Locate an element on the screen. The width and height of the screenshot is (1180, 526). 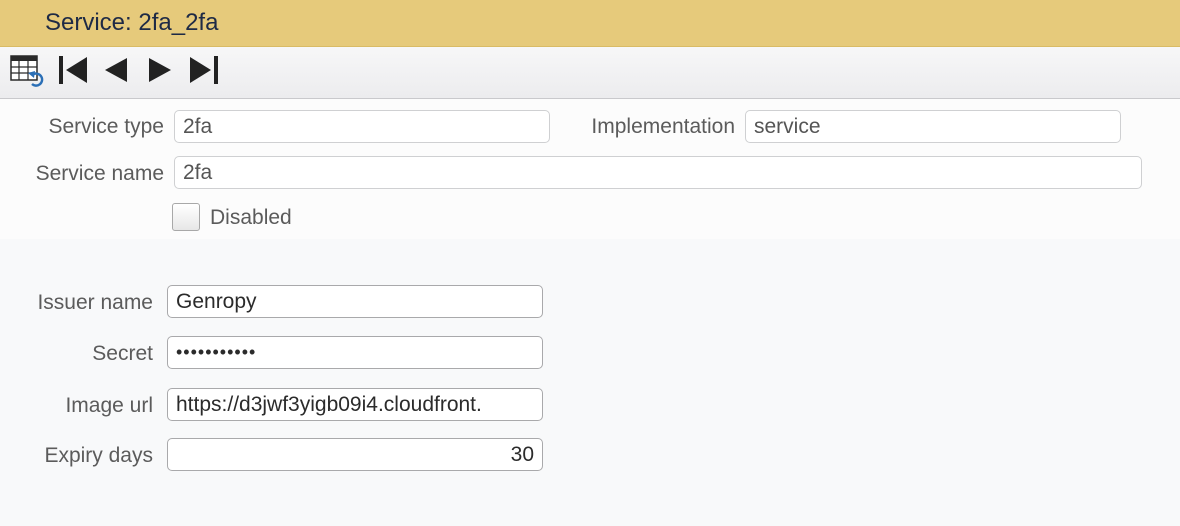
implementation-label: Implementation is located at coordinates (663, 126).